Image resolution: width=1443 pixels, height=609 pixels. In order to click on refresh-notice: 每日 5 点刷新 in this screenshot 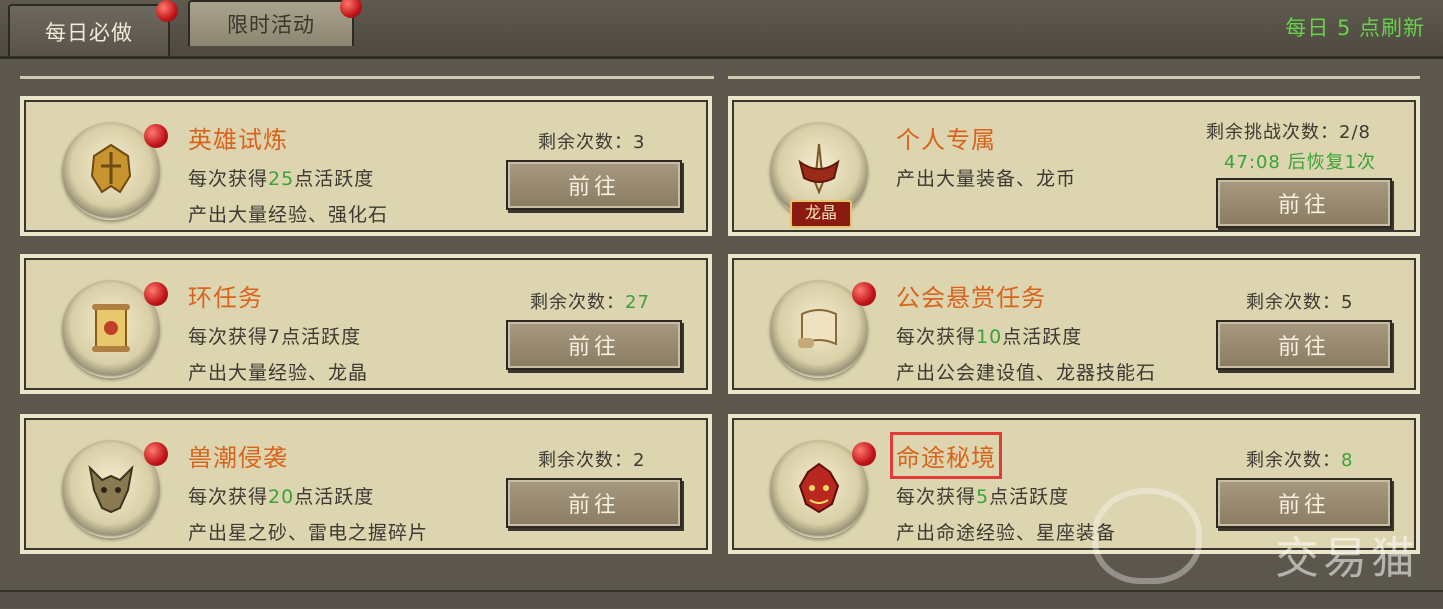, I will do `click(1355, 28)`.